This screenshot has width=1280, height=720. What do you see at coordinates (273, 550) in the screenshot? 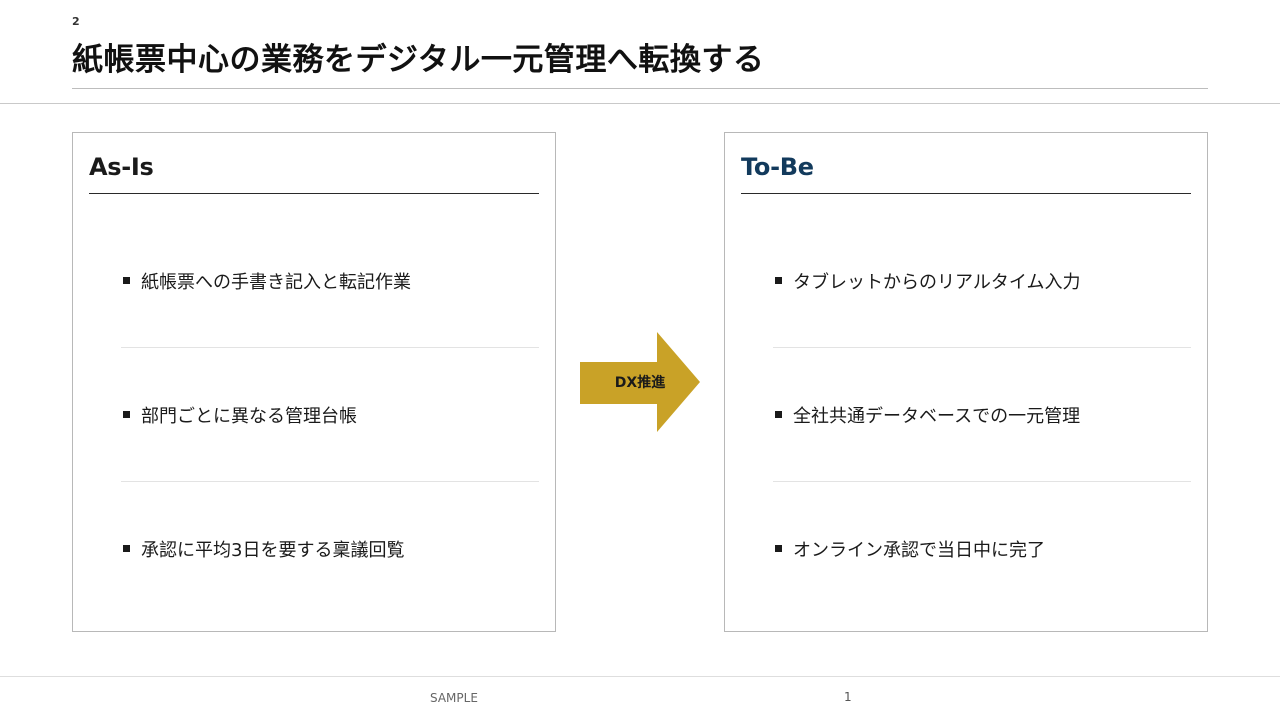
I see `as-is-item-text: 承認に平均3日を要する稟議回覧` at bounding box center [273, 550].